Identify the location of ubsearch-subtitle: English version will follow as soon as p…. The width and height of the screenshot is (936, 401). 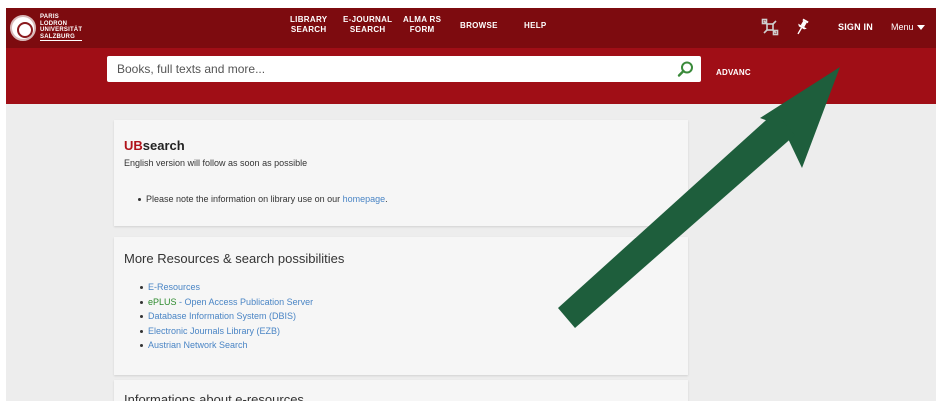
(216, 163).